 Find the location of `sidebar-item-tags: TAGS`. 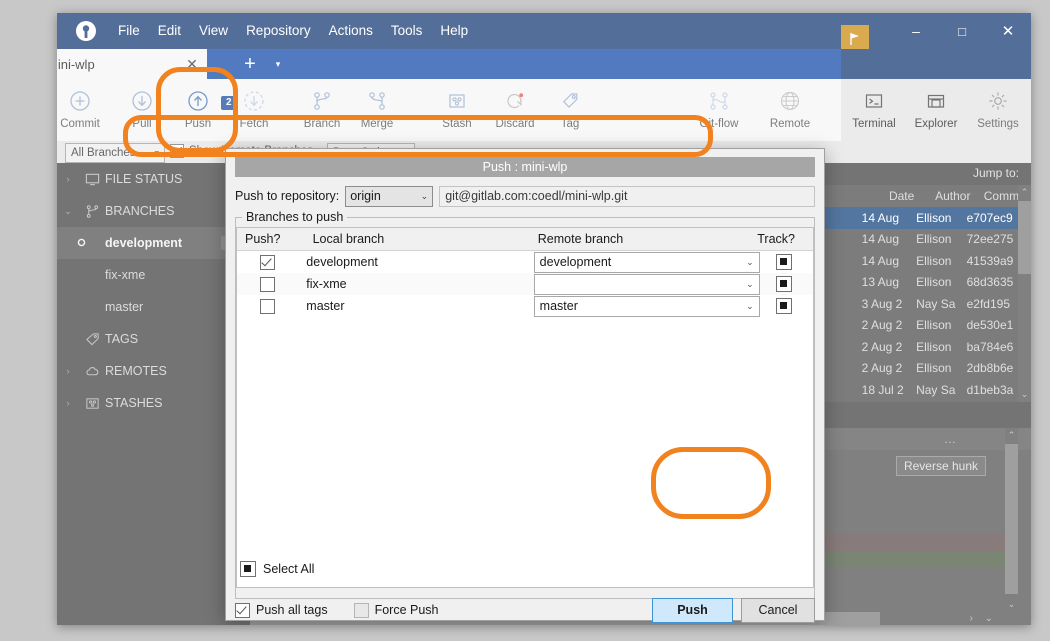

sidebar-item-tags: TAGS is located at coordinates (153, 339).